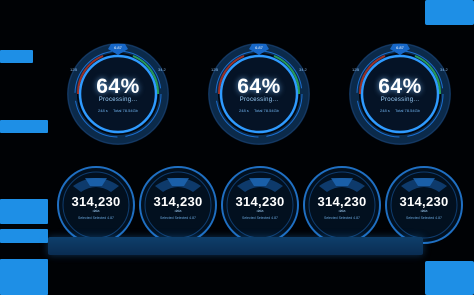  I want to click on bottom-bar, so click(235, 246).